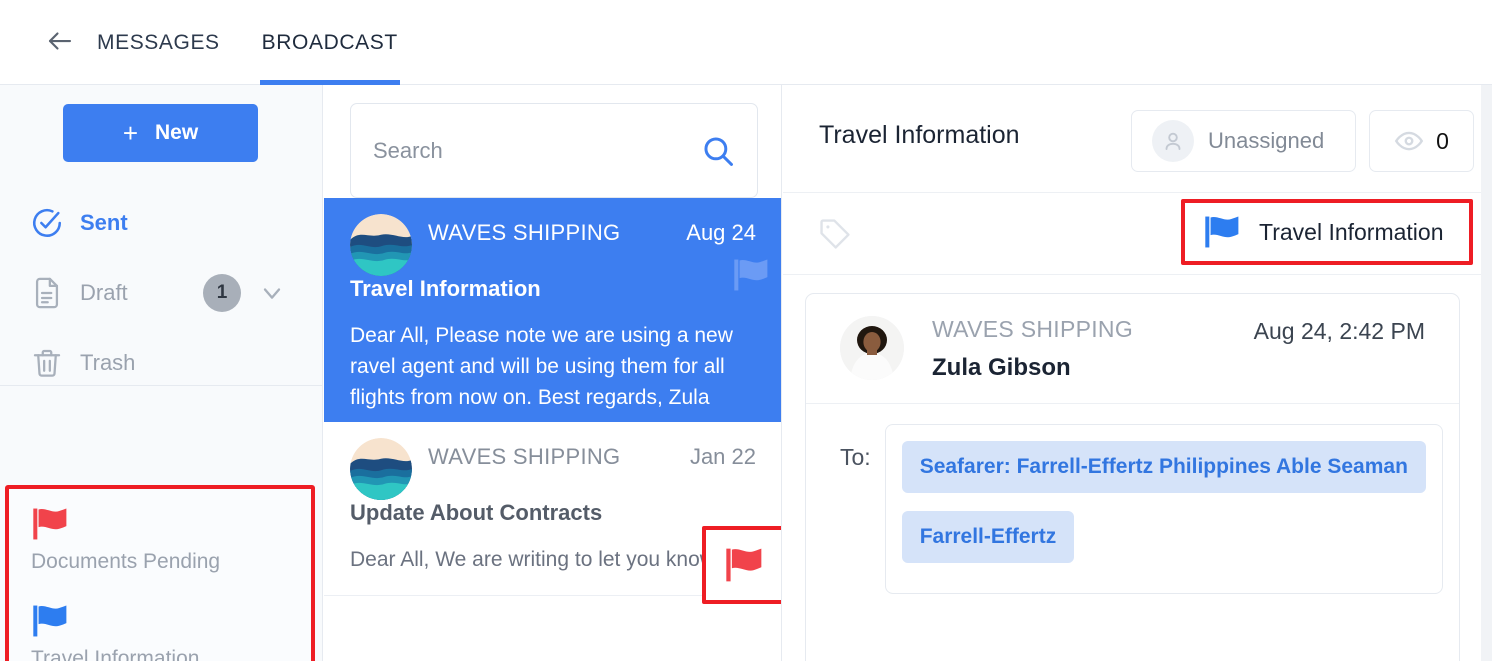  I want to click on message-item-header: WAVES SHIPPING Jan 22, so click(553, 469).